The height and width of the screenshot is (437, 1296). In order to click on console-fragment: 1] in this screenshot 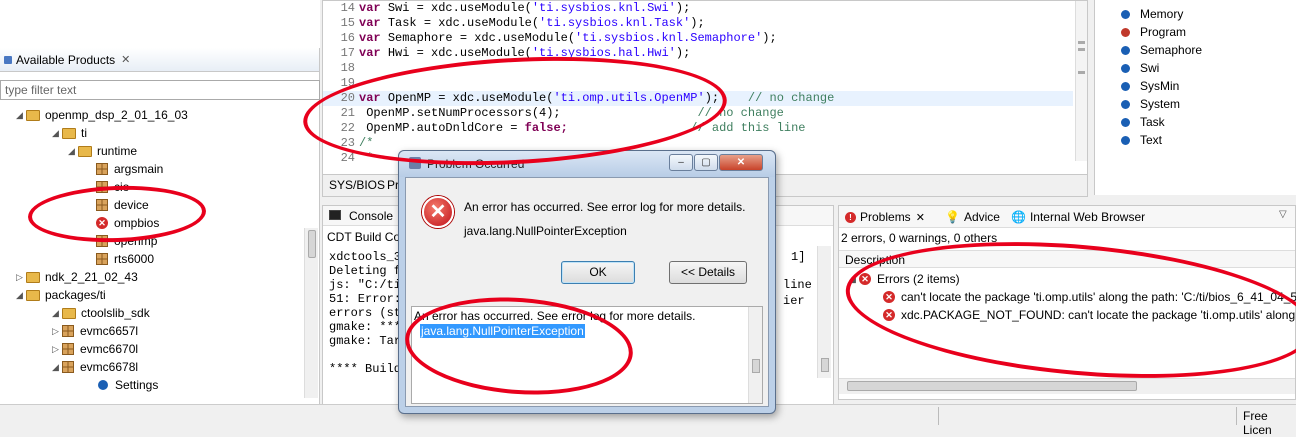, I will do `click(798, 257)`.